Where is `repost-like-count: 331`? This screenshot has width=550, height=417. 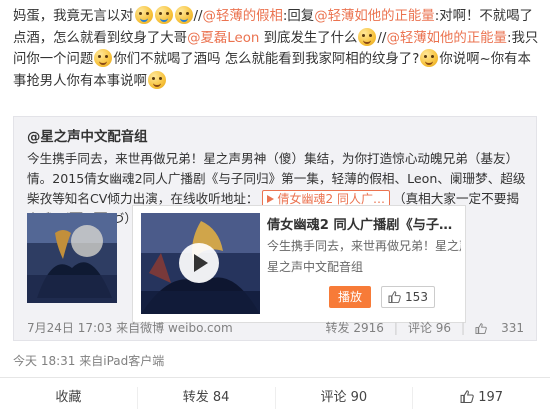 repost-like-count: 331 is located at coordinates (512, 328).